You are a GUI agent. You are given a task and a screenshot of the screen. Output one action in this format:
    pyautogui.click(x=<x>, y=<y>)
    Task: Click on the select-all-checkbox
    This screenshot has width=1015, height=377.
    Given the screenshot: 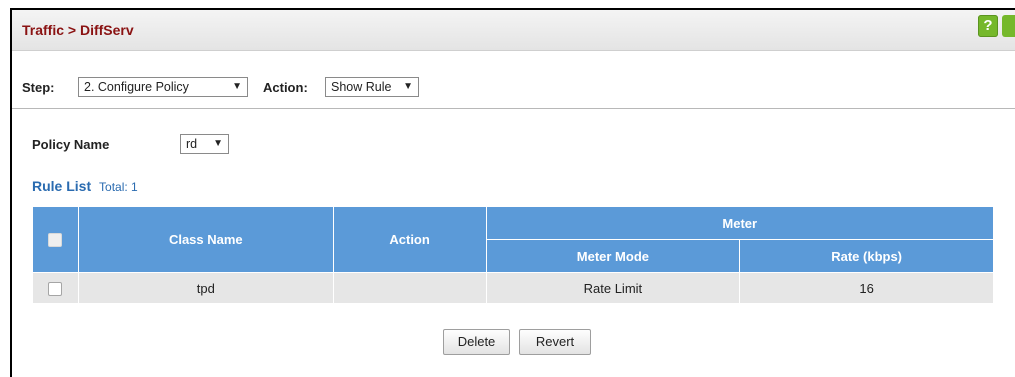 What is the action you would take?
    pyautogui.click(x=55, y=240)
    